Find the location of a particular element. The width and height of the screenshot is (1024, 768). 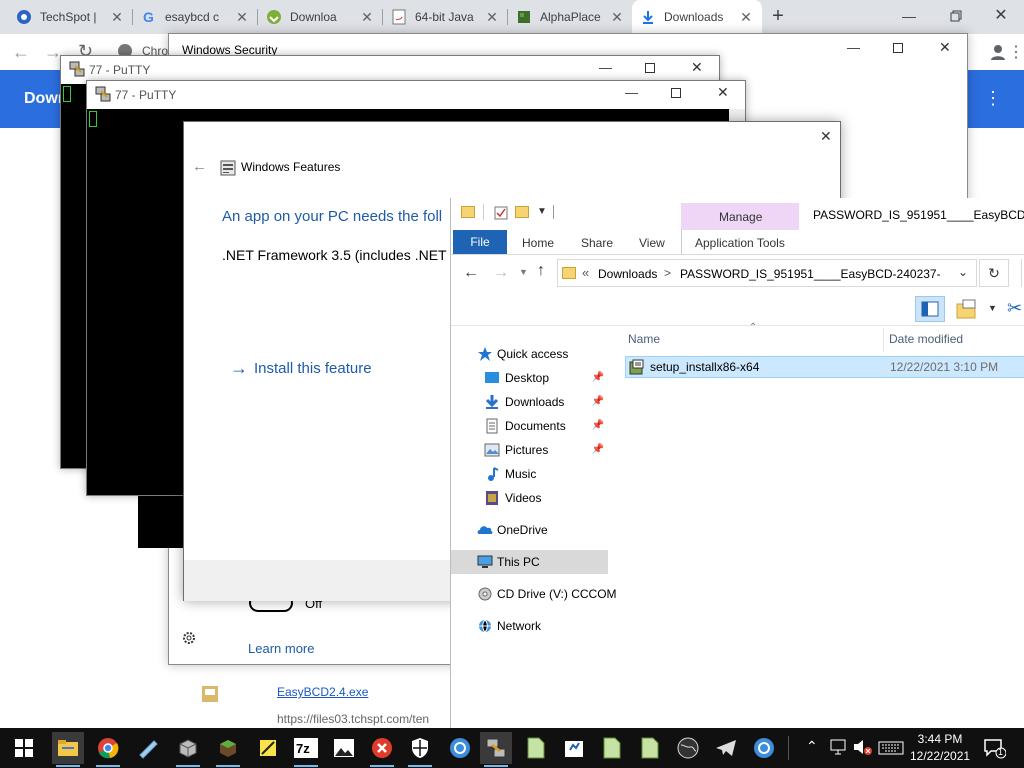

nav-this-pc: This PC is located at coordinates (529, 562).